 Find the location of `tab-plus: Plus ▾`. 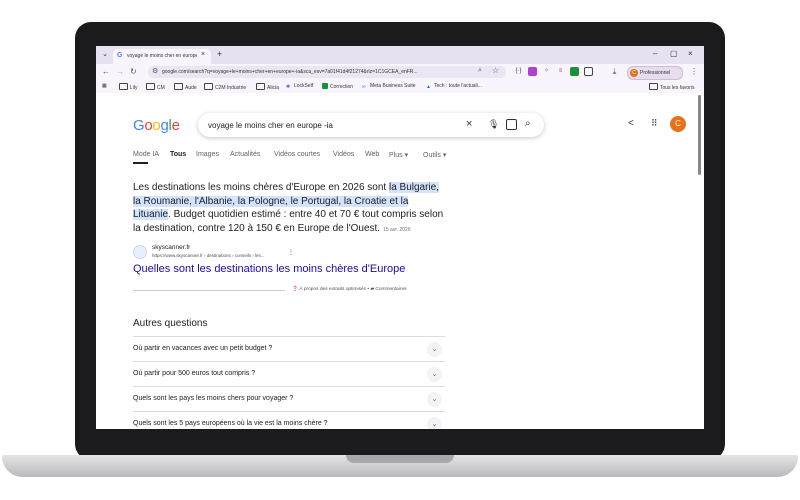

tab-plus: Plus ▾ is located at coordinates (398, 155).